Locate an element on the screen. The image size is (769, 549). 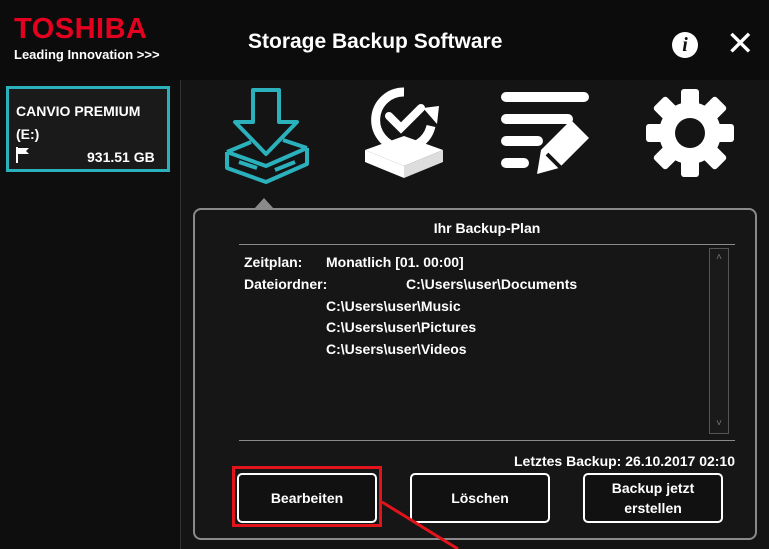
brand-tagline: Leading Innovation >>> is located at coordinates (87, 54).